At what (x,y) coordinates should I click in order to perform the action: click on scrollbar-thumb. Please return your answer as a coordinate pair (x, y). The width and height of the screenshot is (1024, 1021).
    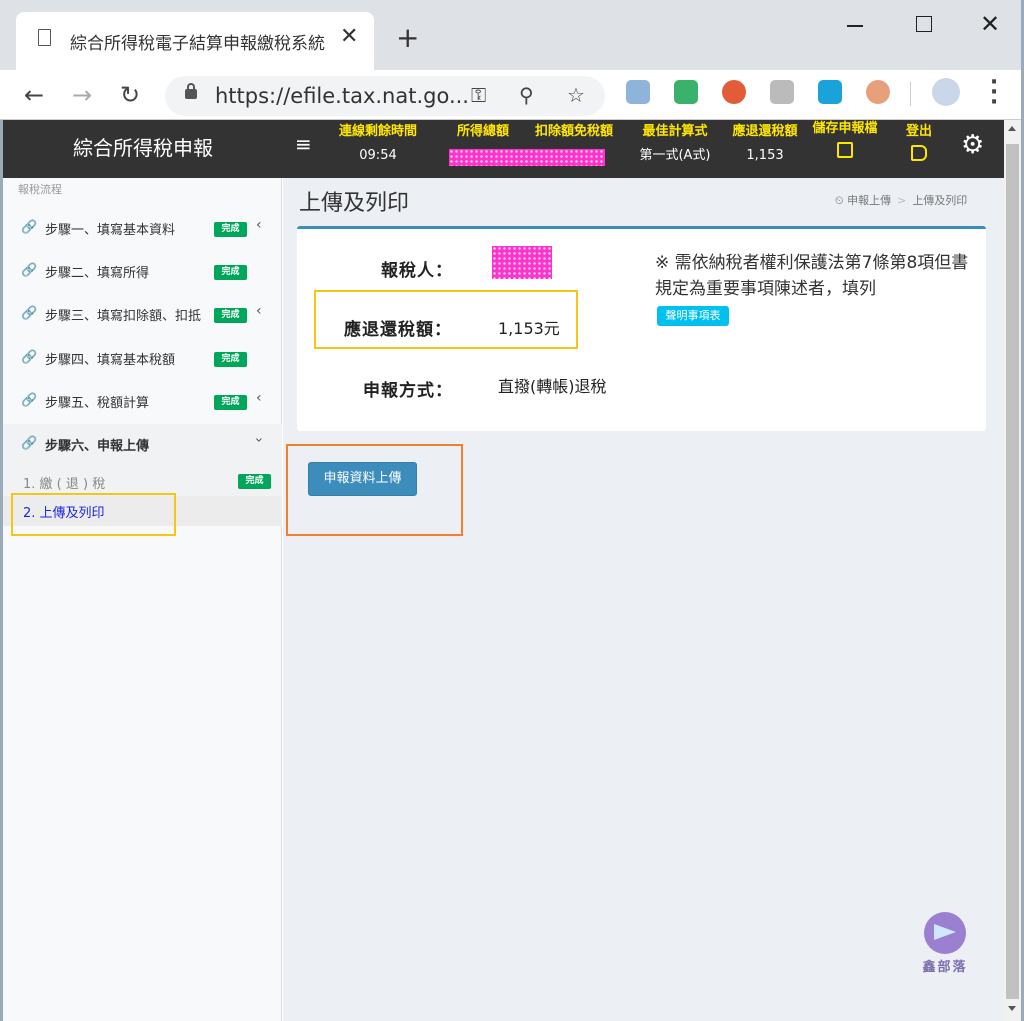
    Looking at the image, I should click on (1012, 571).